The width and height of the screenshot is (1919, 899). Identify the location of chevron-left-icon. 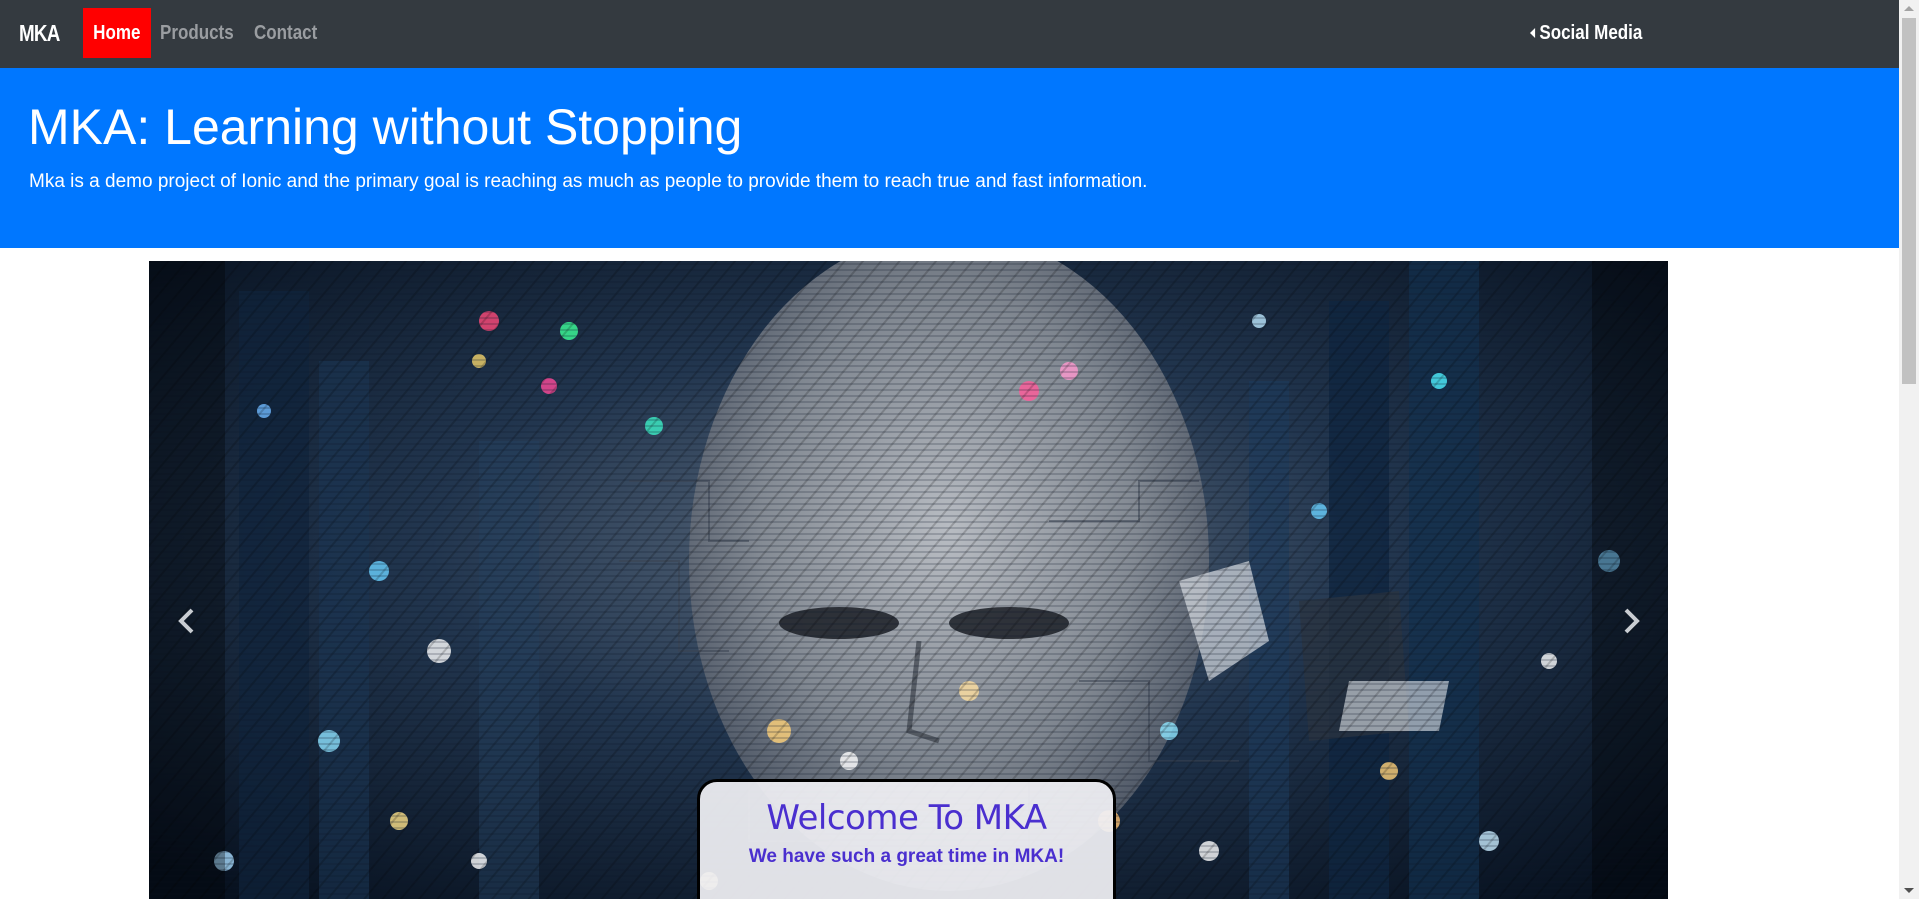
(186, 621).